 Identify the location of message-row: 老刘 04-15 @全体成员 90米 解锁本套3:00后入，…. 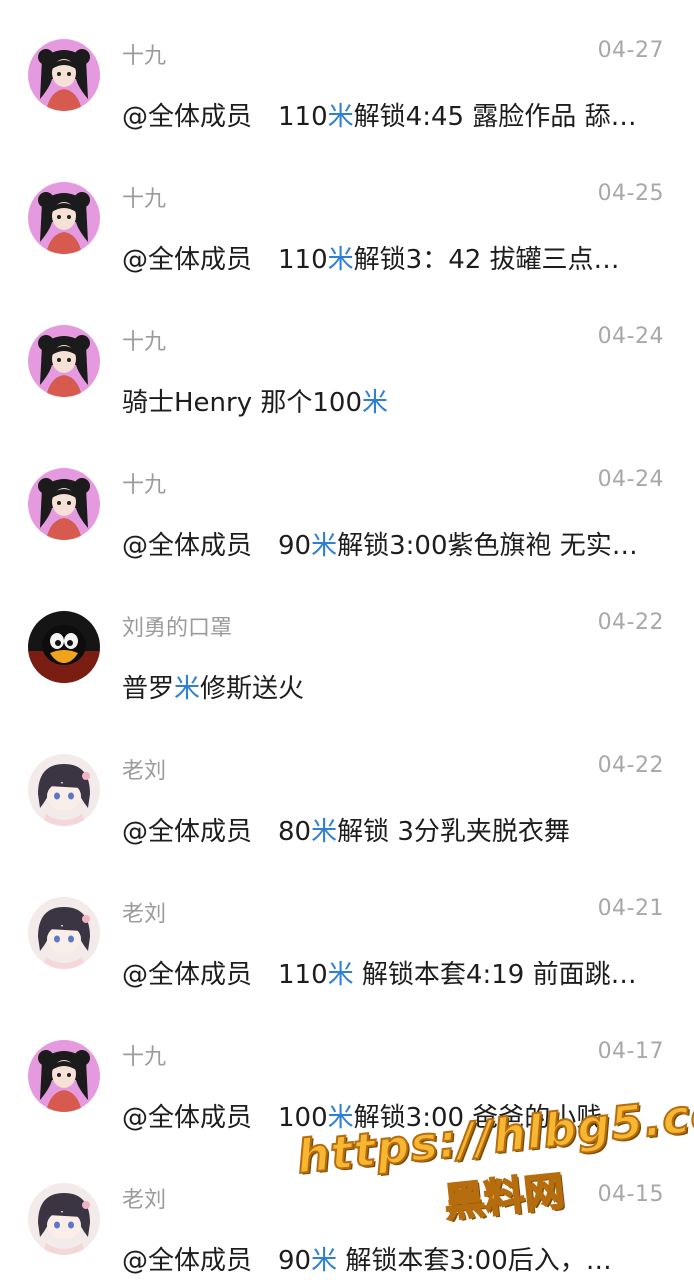
(347, 1215).